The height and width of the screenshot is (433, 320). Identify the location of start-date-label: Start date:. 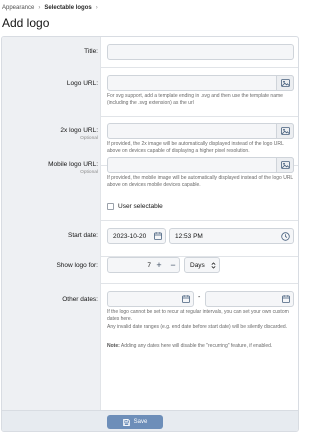
(83, 235).